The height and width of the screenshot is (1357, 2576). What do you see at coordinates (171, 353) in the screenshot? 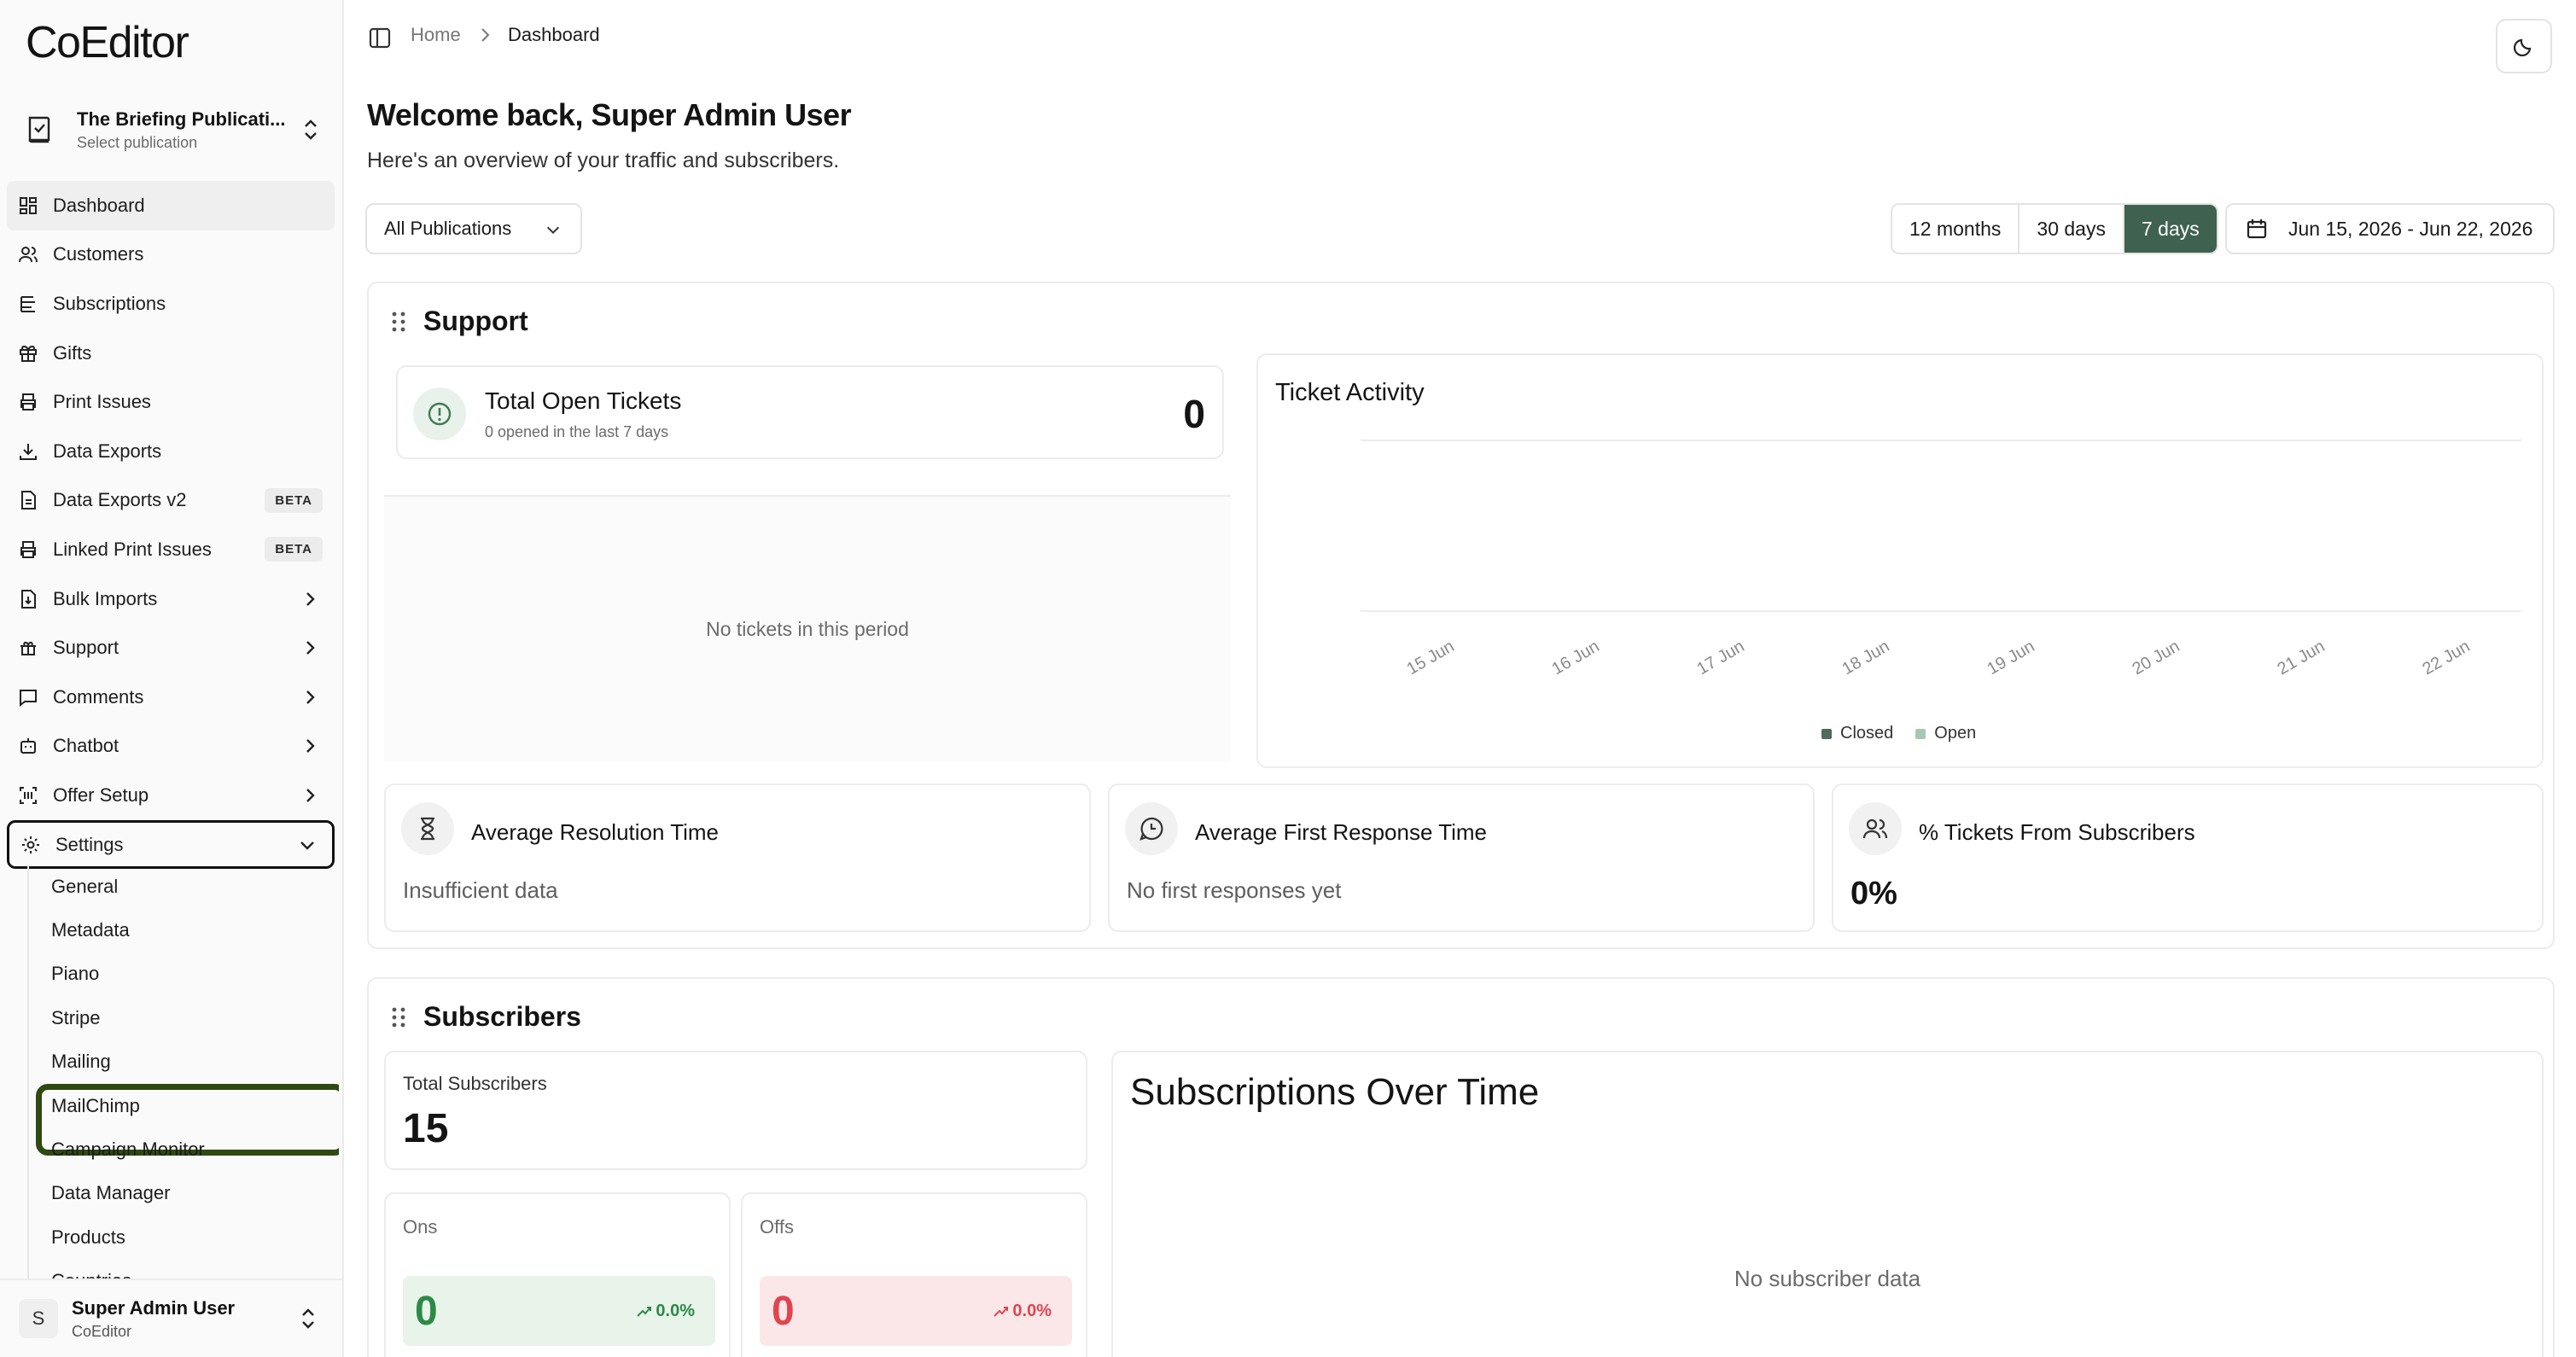
I see `sidebar-item-gifts: Gifts` at bounding box center [171, 353].